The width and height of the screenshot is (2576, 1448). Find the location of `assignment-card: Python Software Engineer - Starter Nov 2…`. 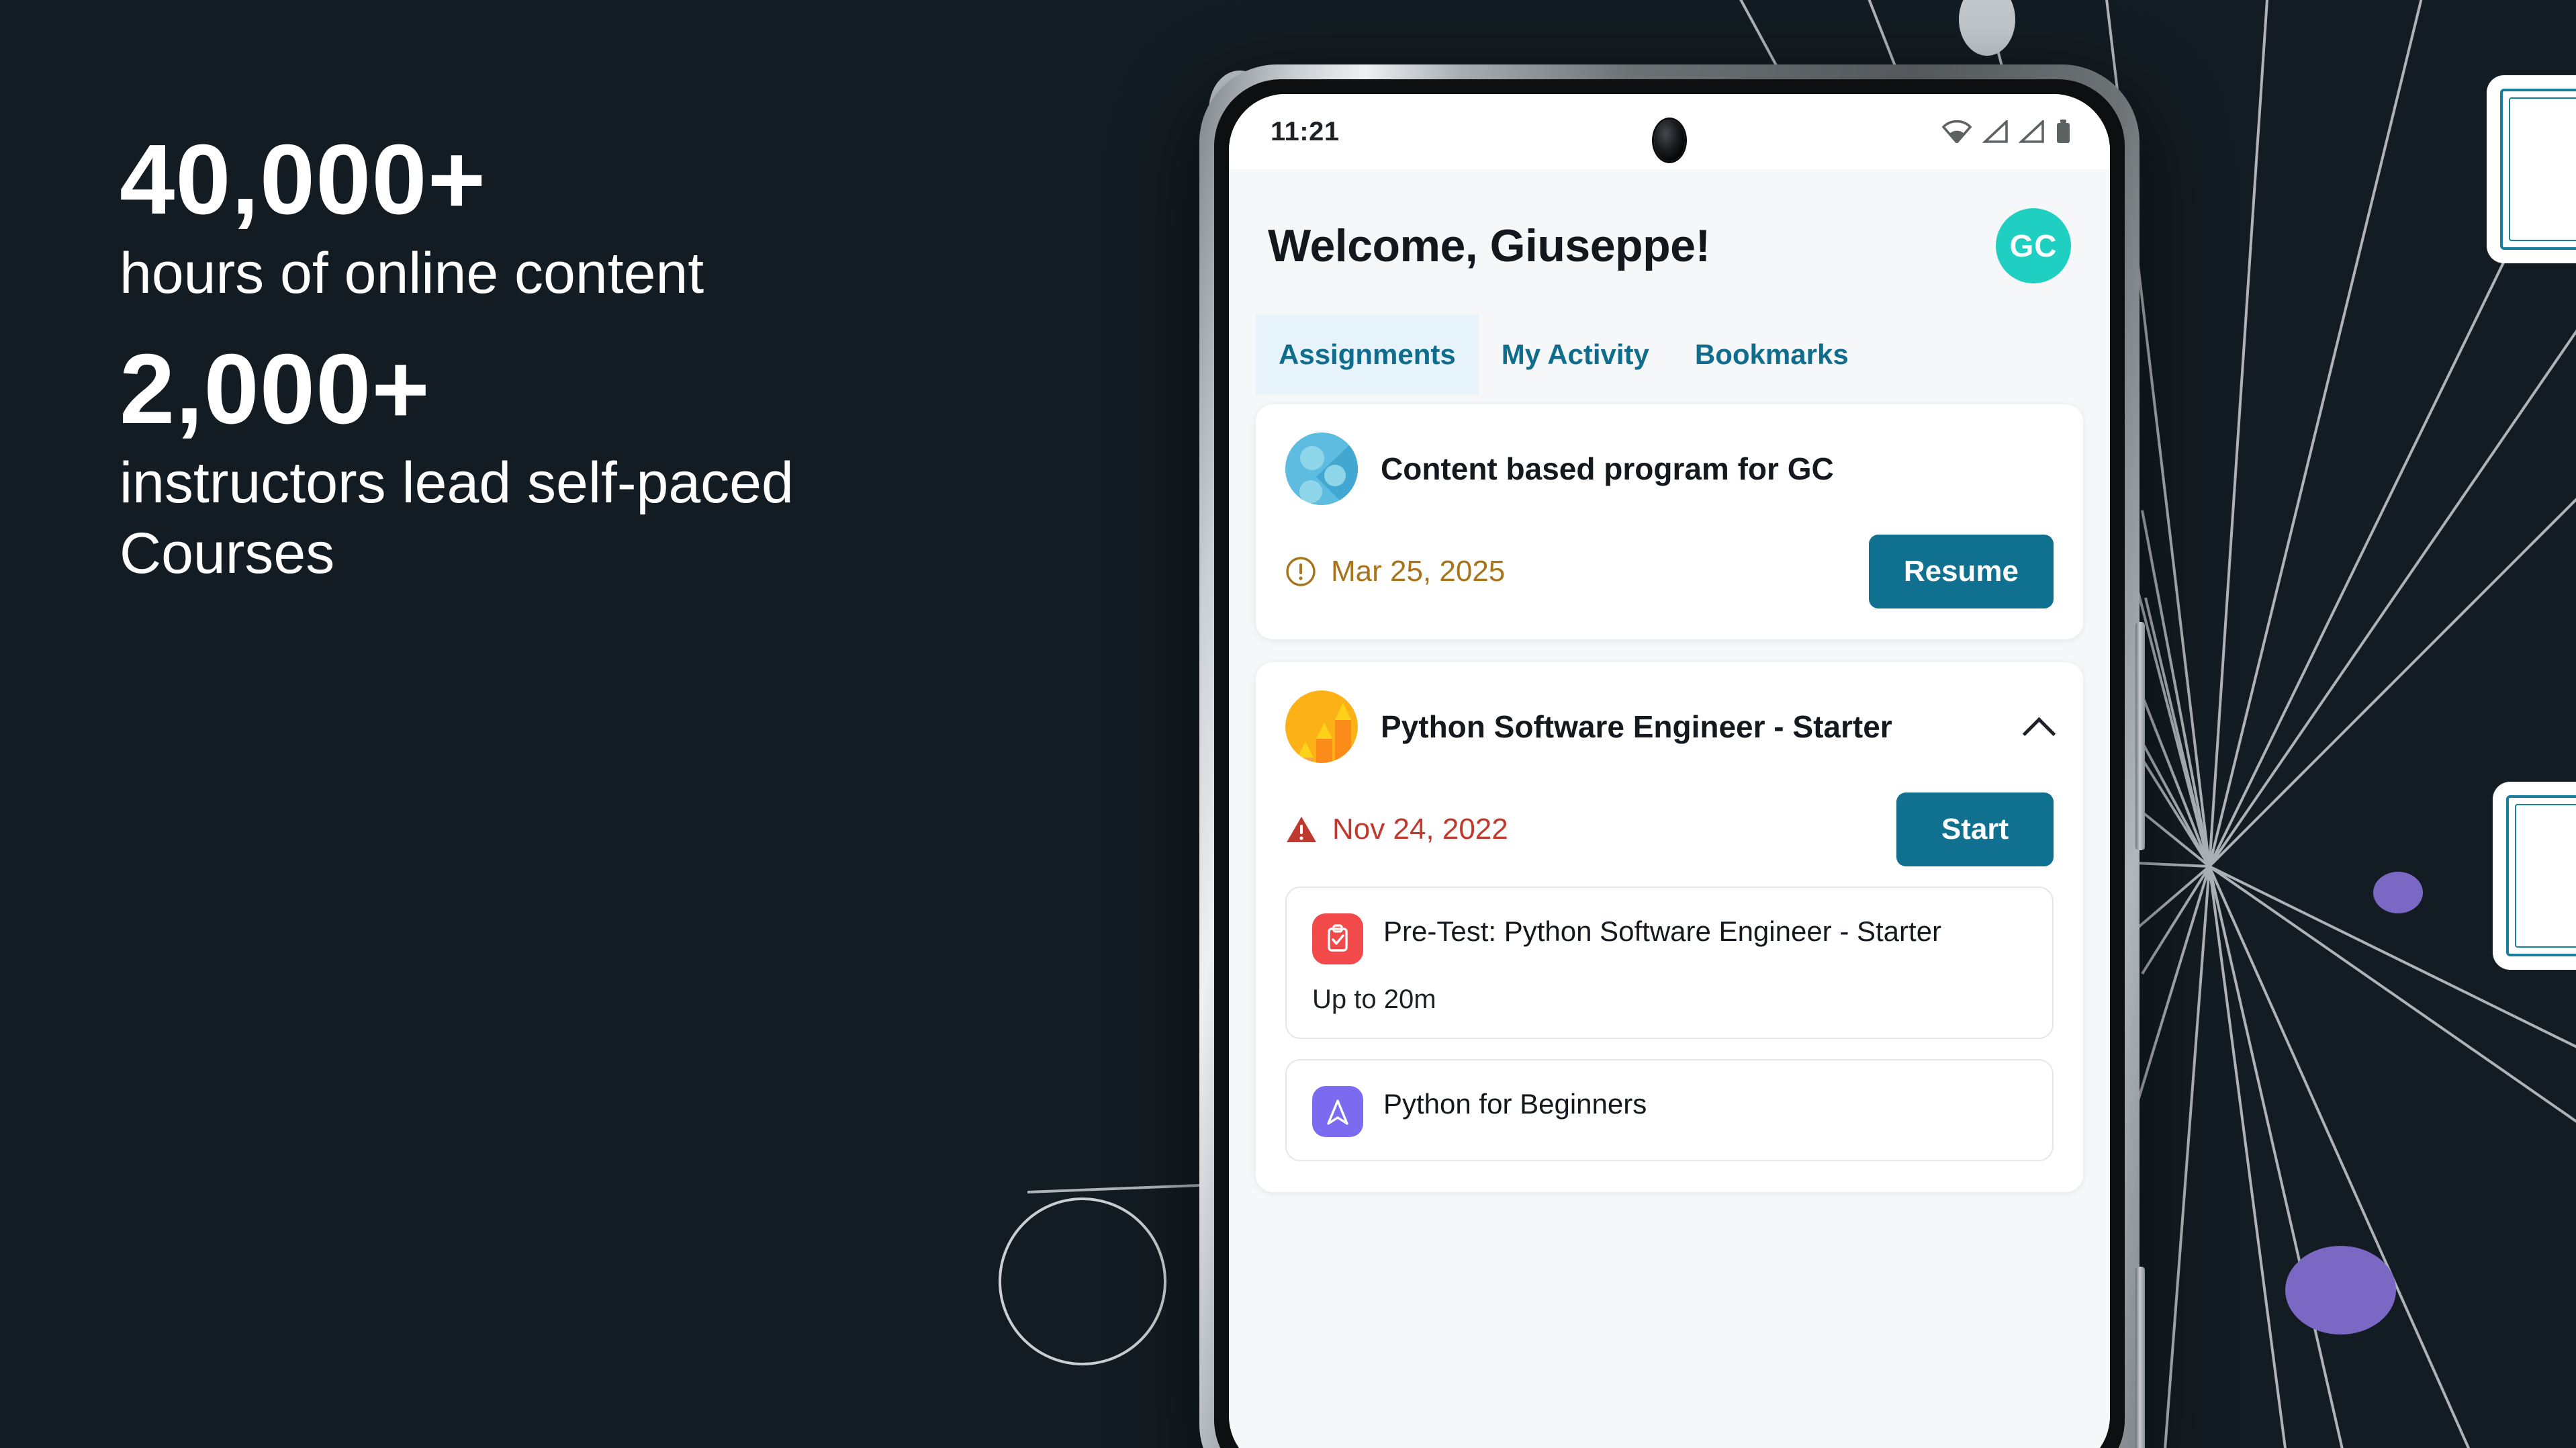

assignment-card: Python Software Engineer - Starter Nov 2… is located at coordinates (1669, 927).